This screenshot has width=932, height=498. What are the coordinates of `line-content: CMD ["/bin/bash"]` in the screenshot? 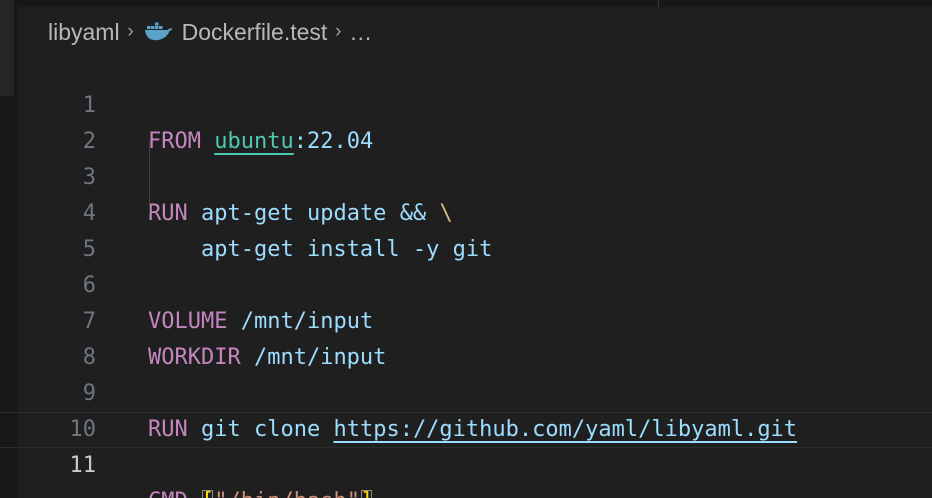 It's located at (260, 491).